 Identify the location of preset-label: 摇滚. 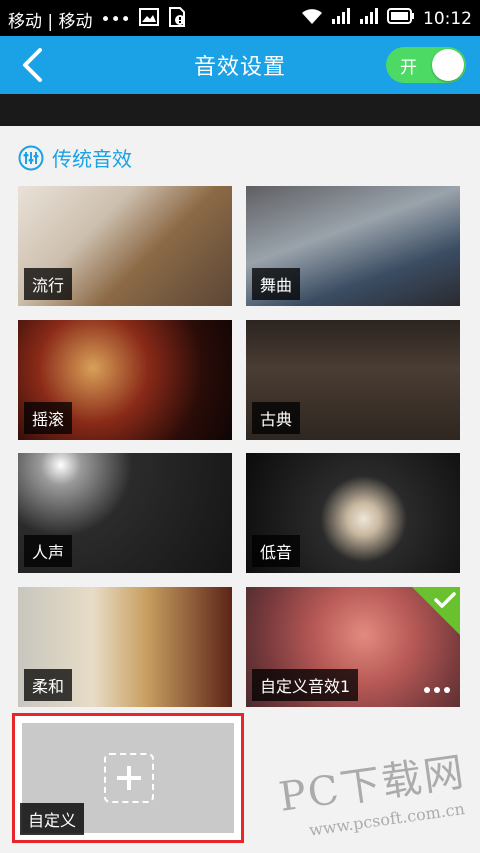
(48, 418).